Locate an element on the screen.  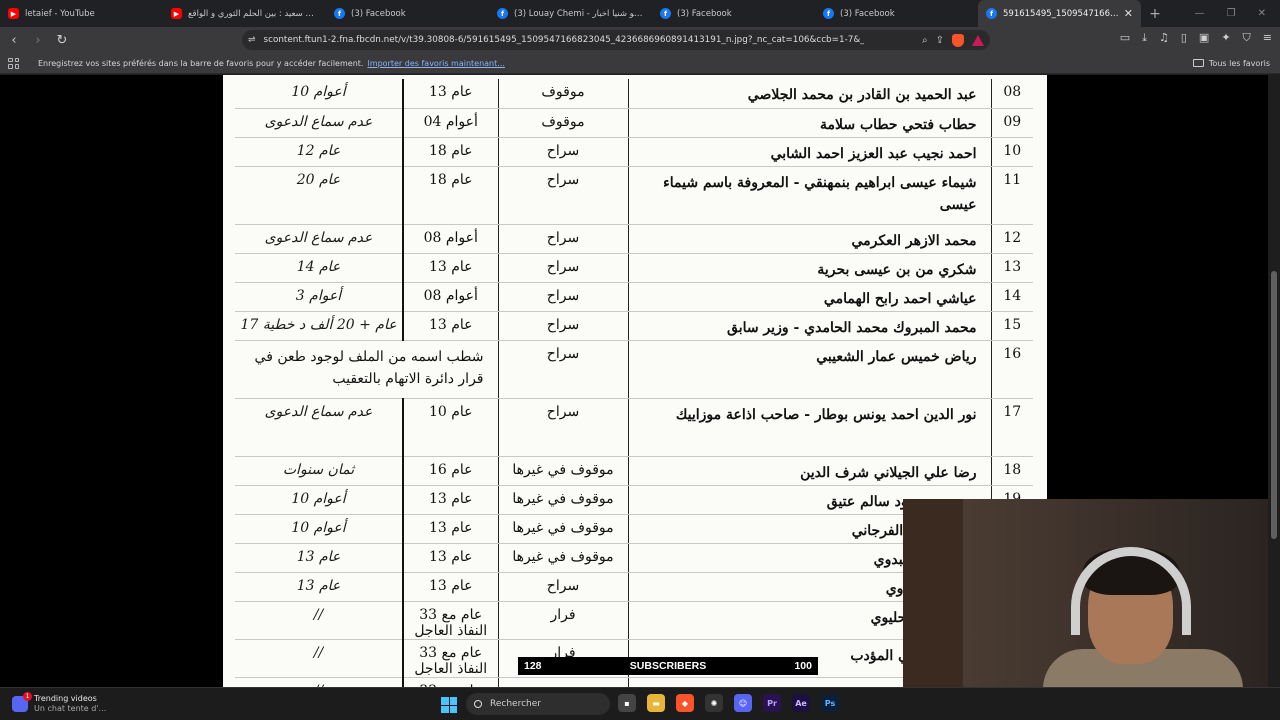
close-tab-icon: ✕ is located at coordinates (1126, 13).